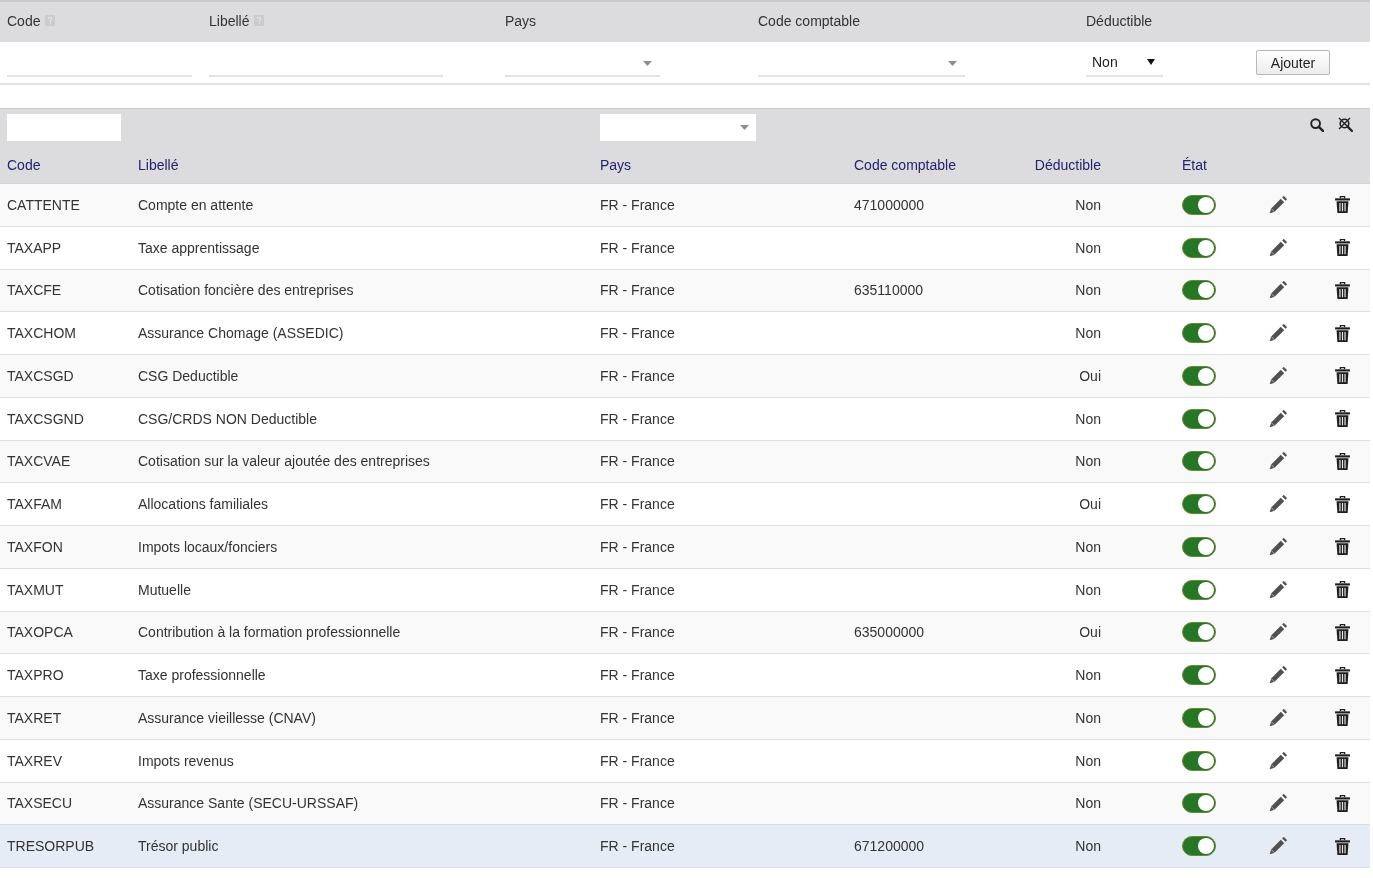 The width and height of the screenshot is (1373, 878). I want to click on clear-search-icon, so click(1345, 124).